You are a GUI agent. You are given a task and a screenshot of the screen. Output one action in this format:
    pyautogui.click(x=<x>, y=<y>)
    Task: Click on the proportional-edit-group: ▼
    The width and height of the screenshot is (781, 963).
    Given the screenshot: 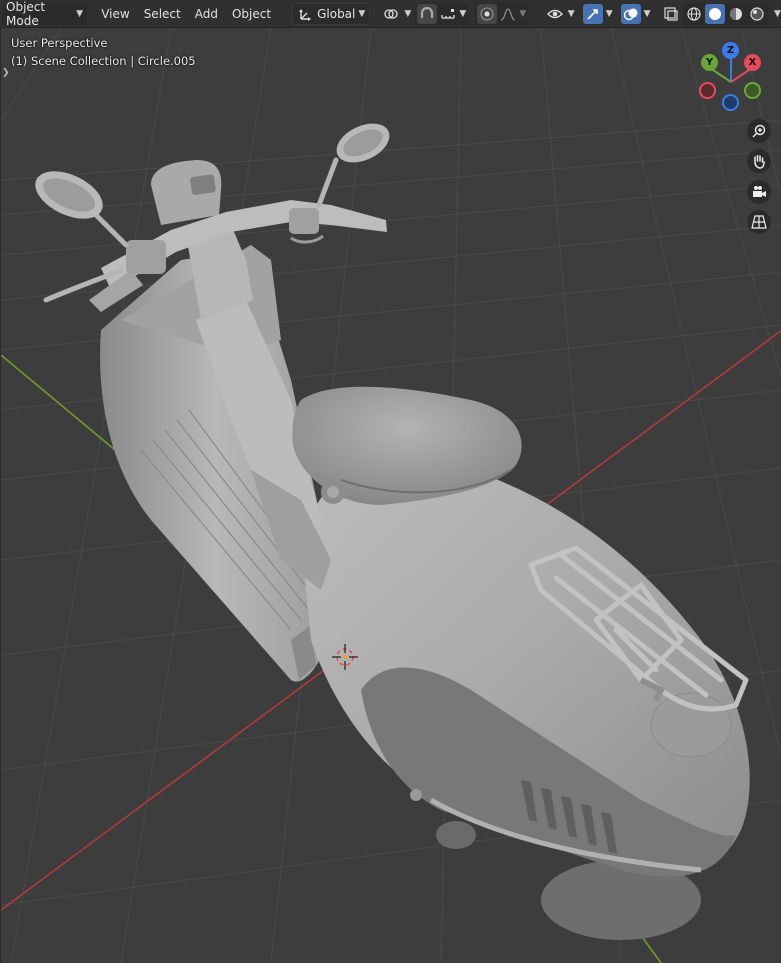 What is the action you would take?
    pyautogui.click(x=502, y=13)
    